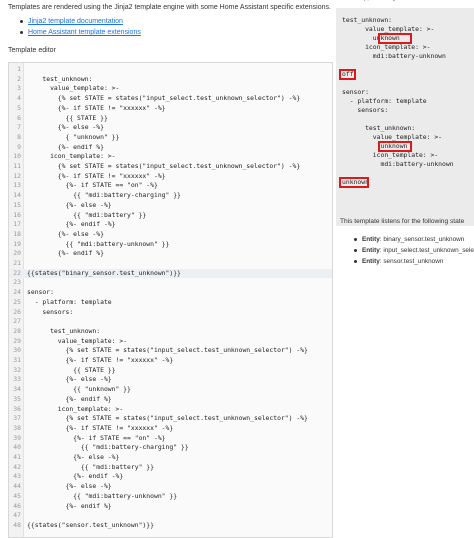 Image resolution: width=474 pixels, height=538 pixels. I want to click on line-number: 40, so click(17, 447).